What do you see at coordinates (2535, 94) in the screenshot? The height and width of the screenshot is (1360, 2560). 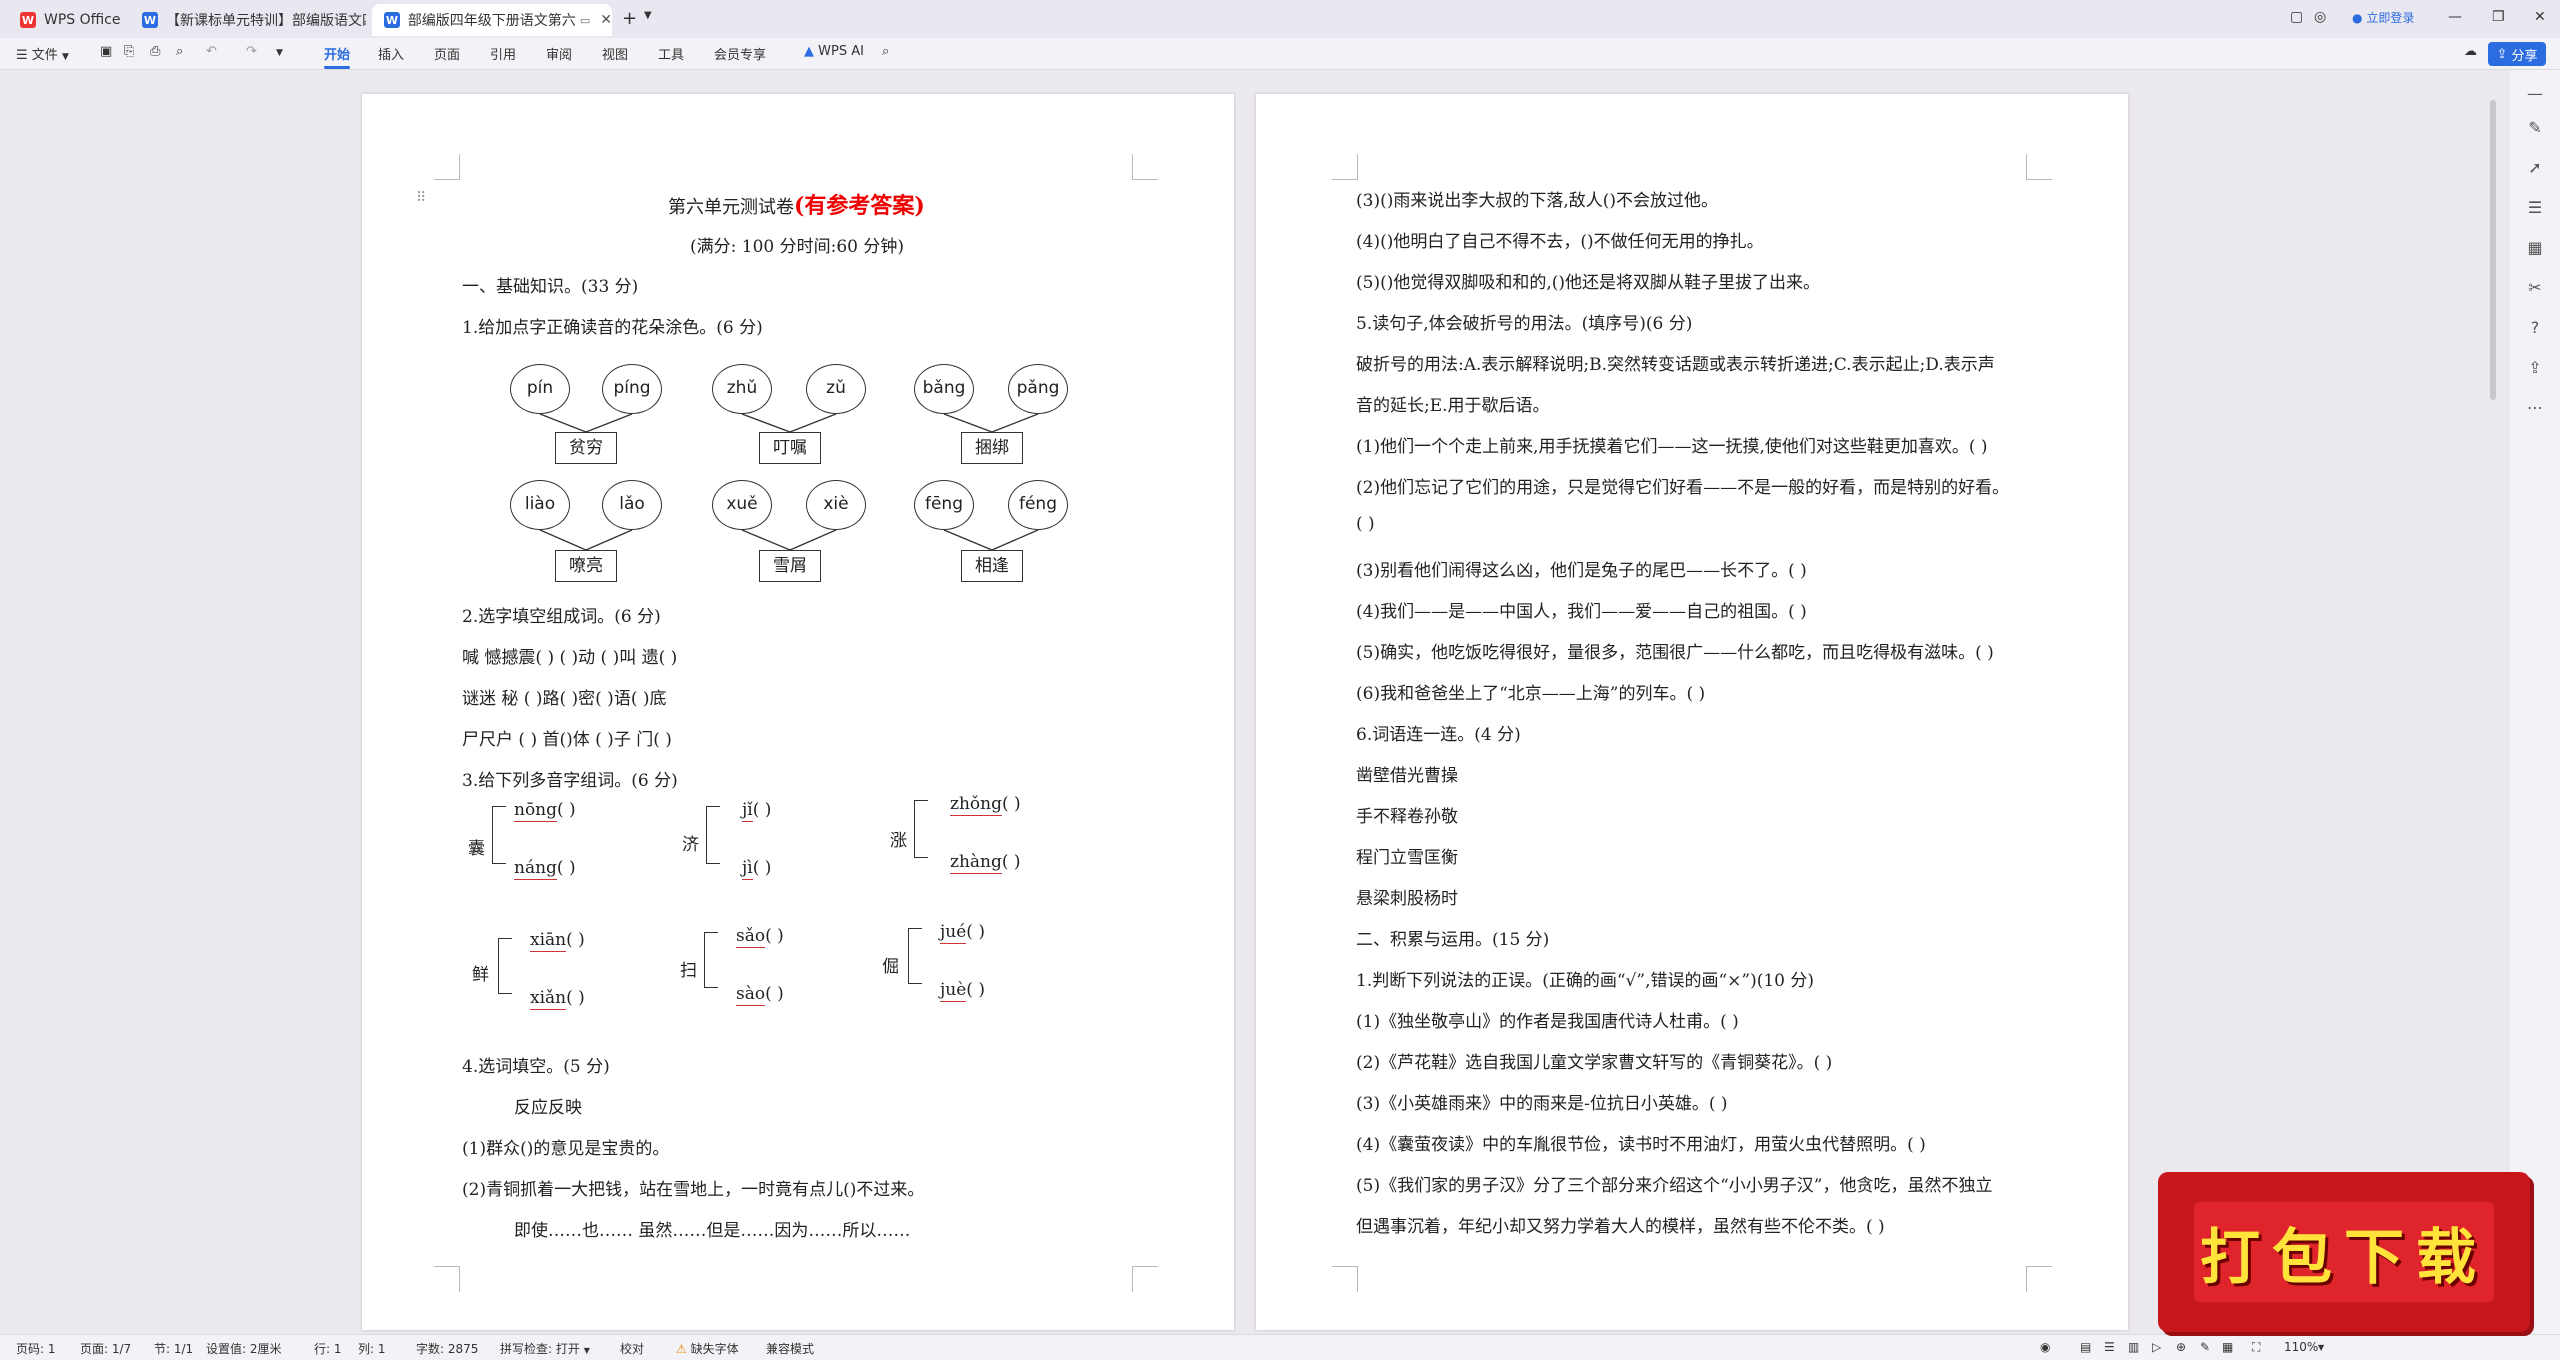 I see `minus-icon: —` at bounding box center [2535, 94].